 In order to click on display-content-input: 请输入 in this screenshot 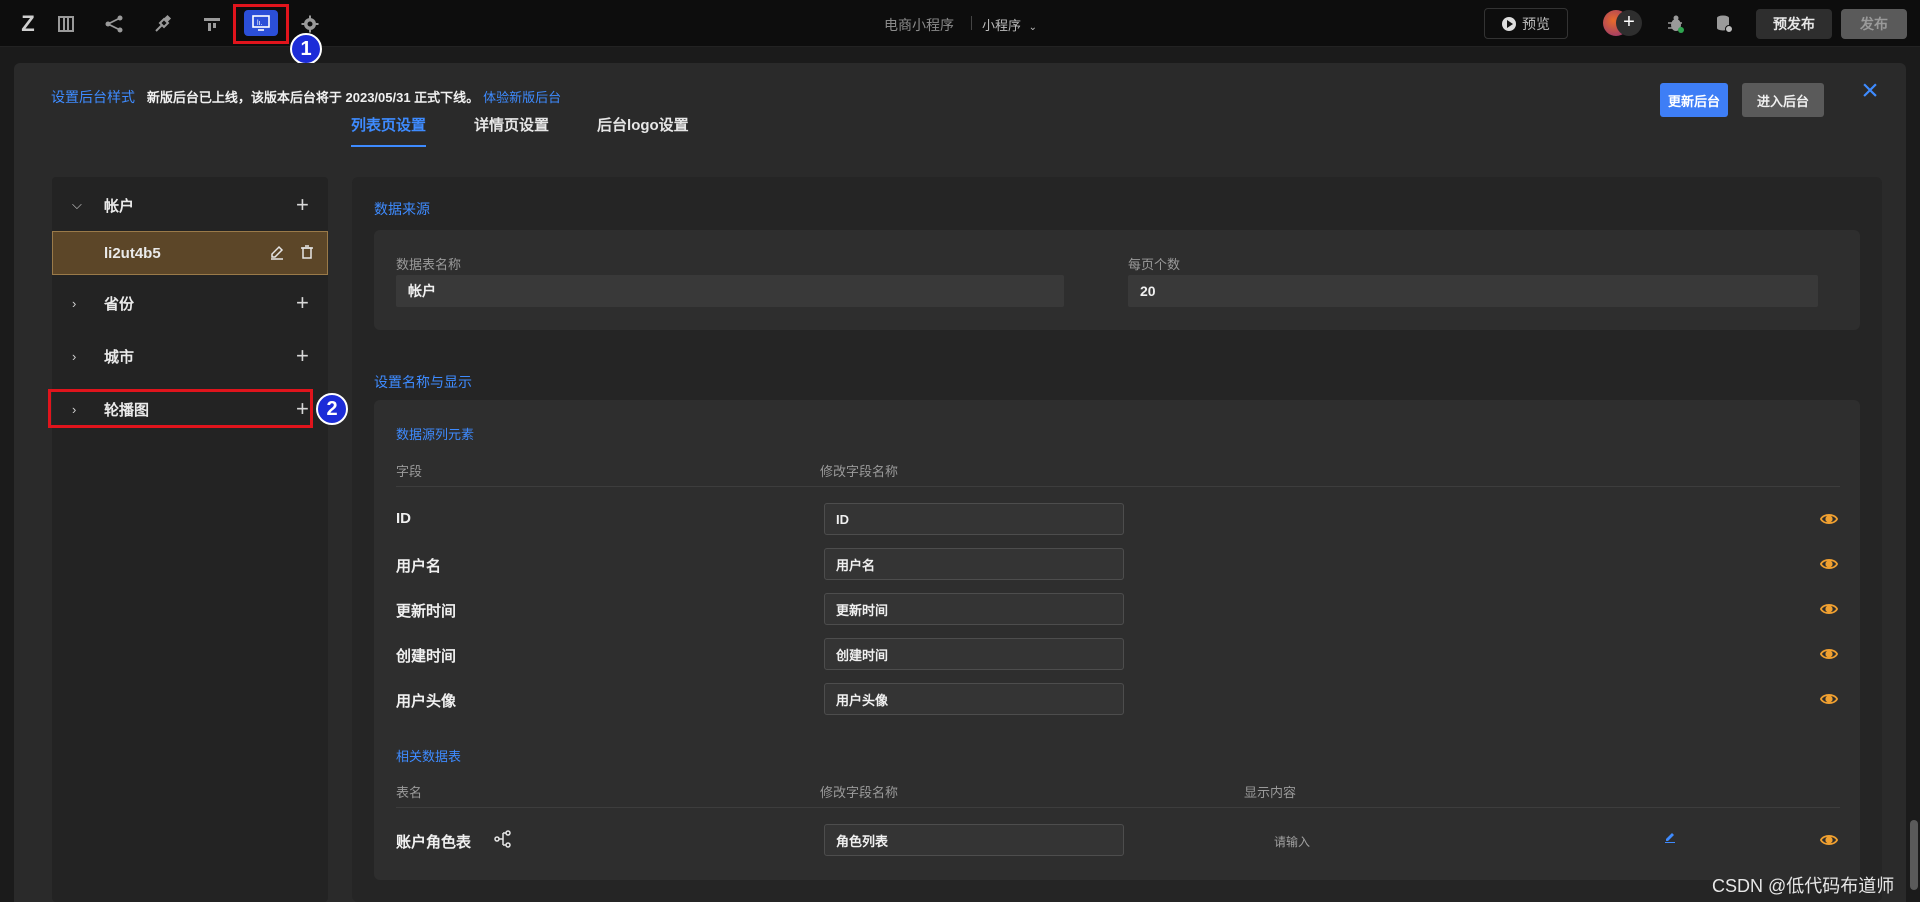, I will do `click(1292, 841)`.